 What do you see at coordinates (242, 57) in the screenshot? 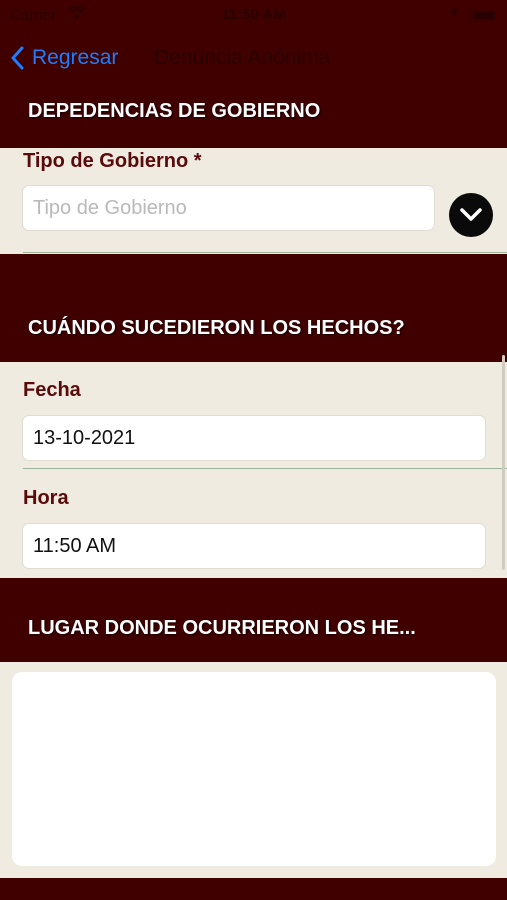
I see `page-title: Denuncia Anónima` at bounding box center [242, 57].